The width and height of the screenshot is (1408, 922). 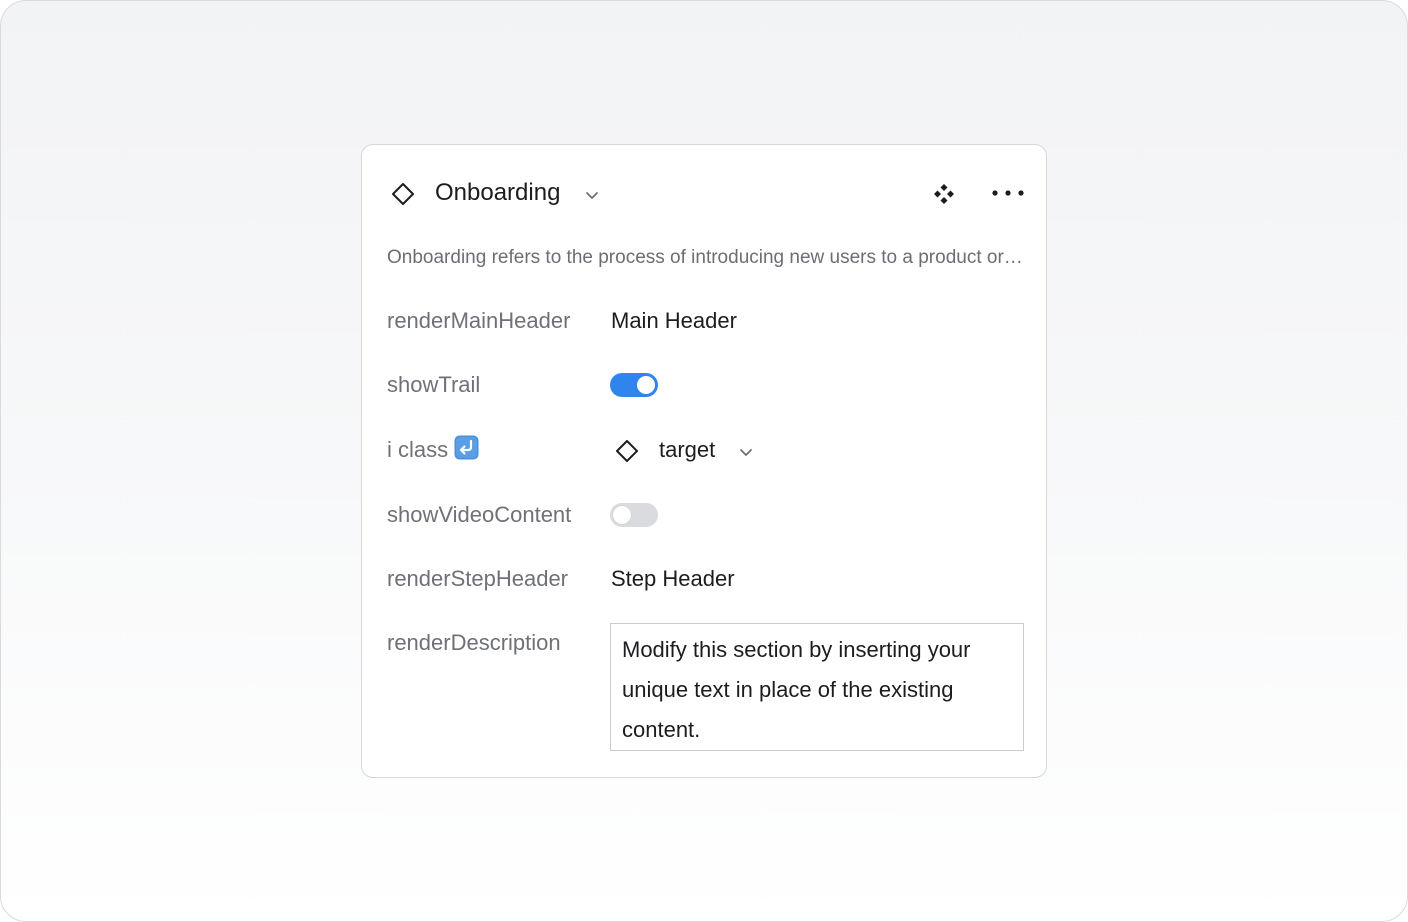 I want to click on prop-label-render-main-header: renderMainHeader, so click(x=479, y=320).